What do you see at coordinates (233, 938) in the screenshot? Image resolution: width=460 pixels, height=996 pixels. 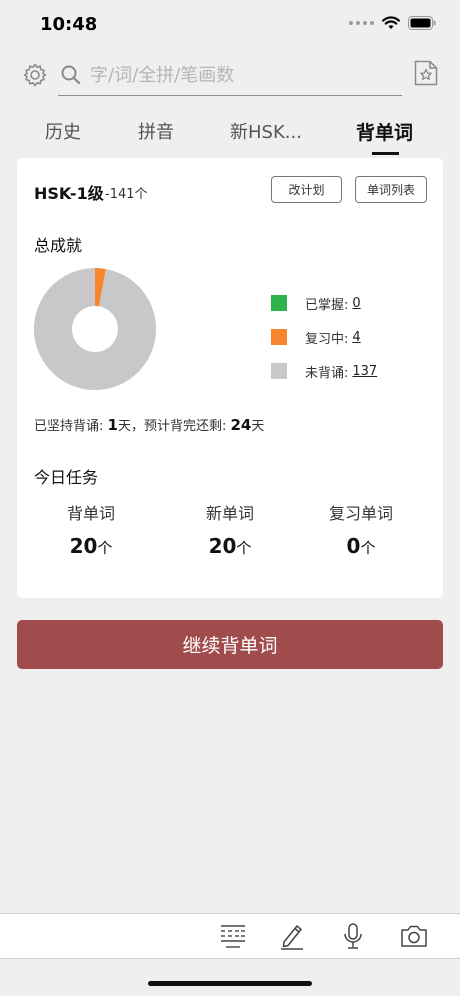 I see `keyboard-icon` at bounding box center [233, 938].